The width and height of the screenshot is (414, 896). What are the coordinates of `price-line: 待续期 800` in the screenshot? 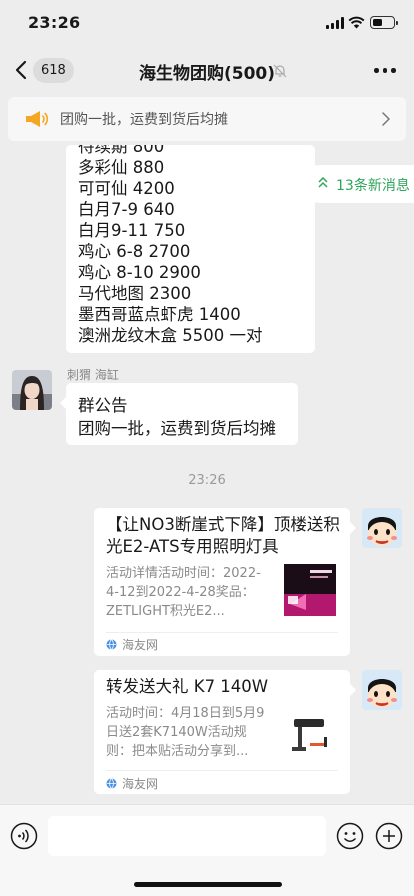 It's located at (121, 150).